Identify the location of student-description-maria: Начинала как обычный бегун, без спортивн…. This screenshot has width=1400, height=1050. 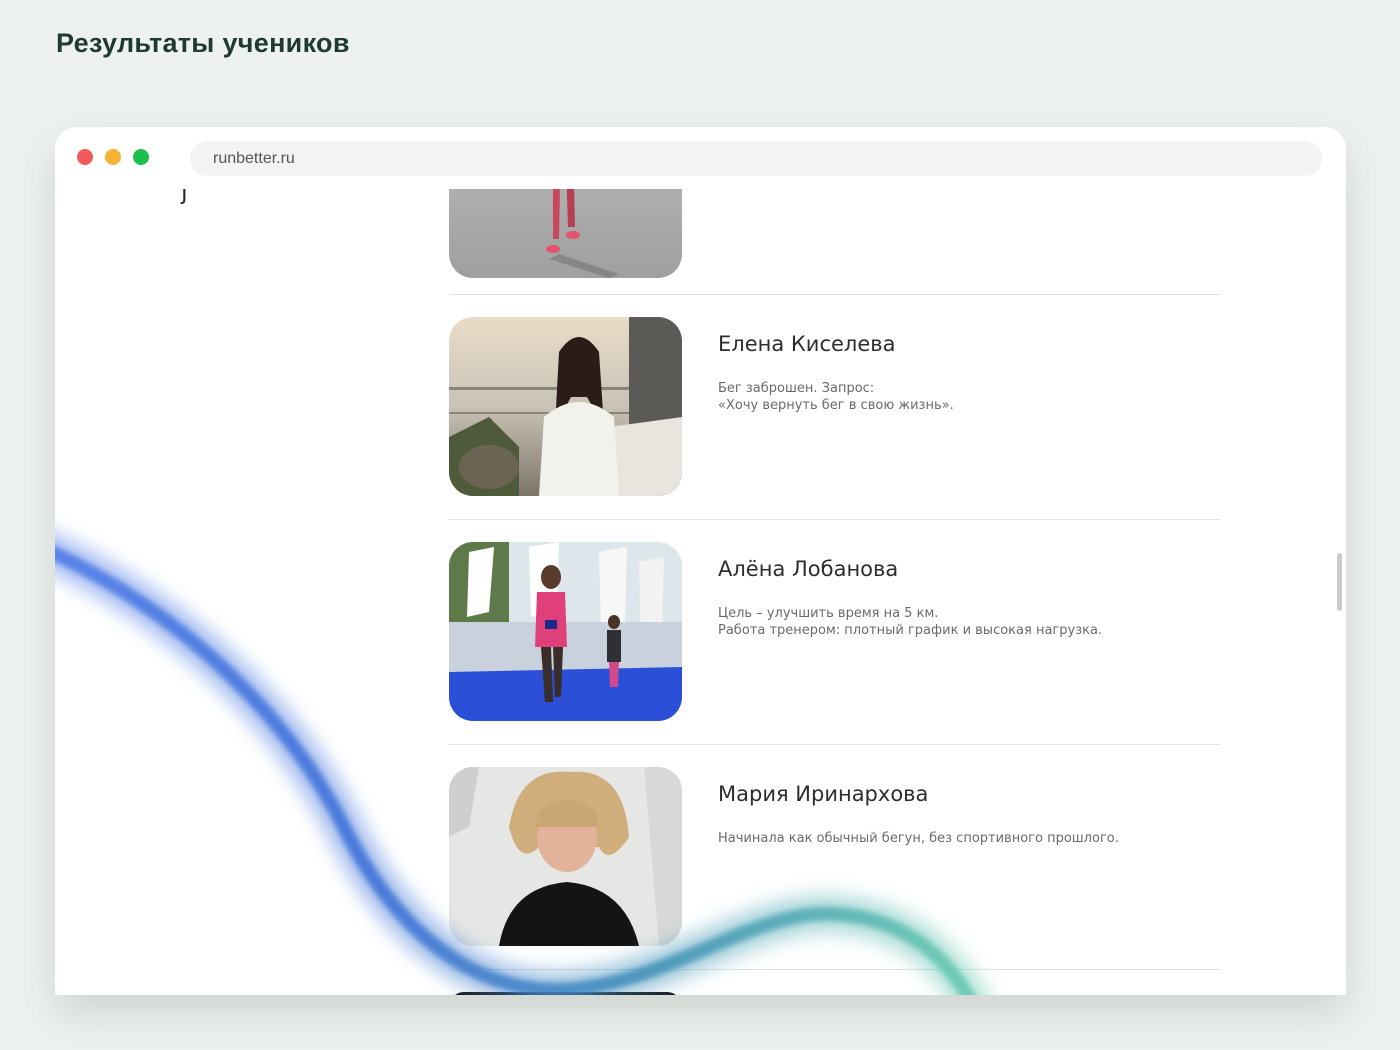
(918, 838).